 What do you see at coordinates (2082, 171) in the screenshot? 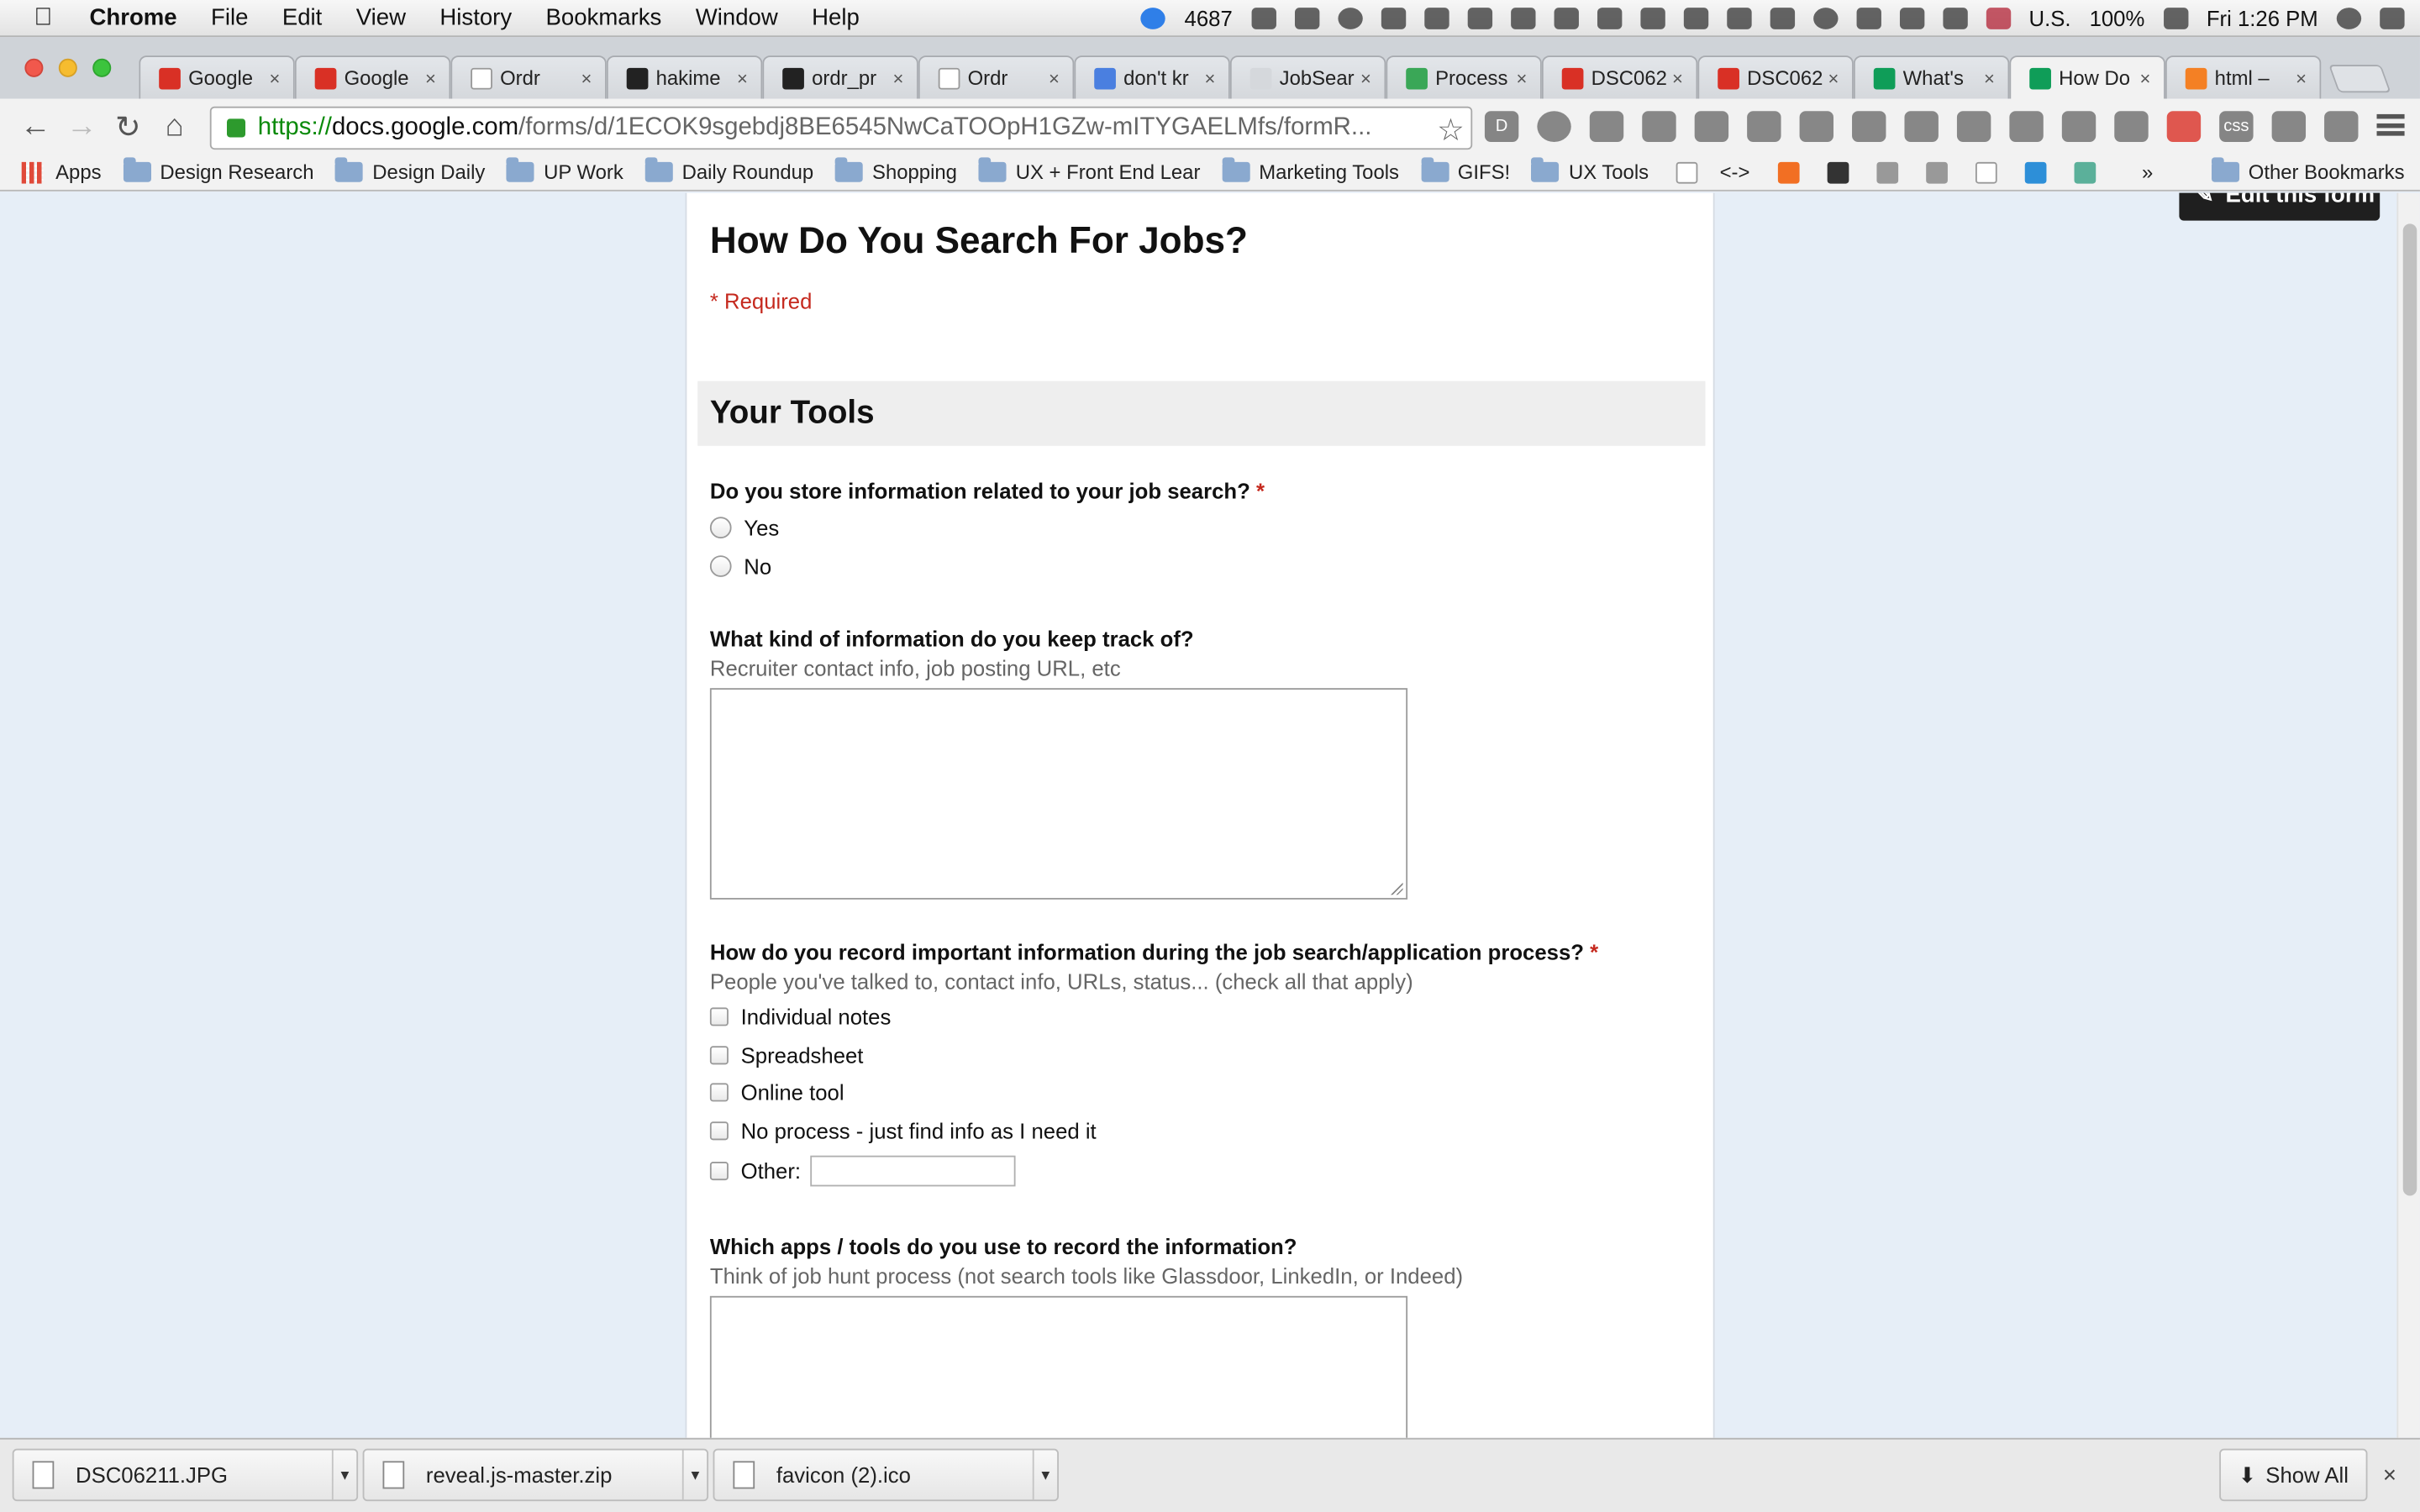
I see `bookmark-map` at bounding box center [2082, 171].